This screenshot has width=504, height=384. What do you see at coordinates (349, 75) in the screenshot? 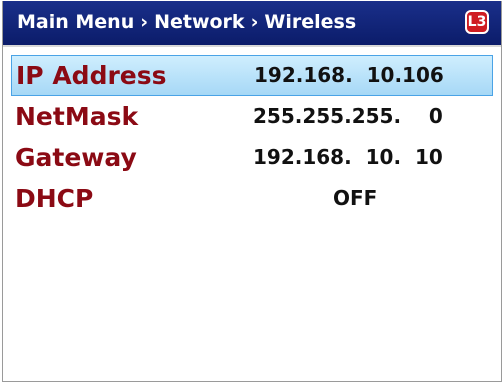
I see `ip-address-value: 192.168. 10.106` at bounding box center [349, 75].